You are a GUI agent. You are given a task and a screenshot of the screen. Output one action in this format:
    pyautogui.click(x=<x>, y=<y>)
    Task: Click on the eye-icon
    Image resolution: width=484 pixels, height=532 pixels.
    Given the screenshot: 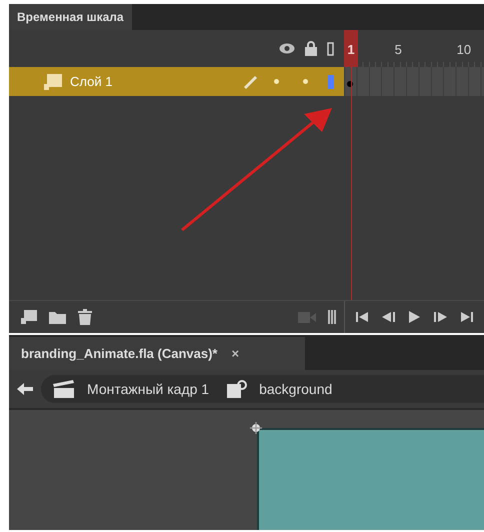 What is the action you would take?
    pyautogui.click(x=287, y=48)
    